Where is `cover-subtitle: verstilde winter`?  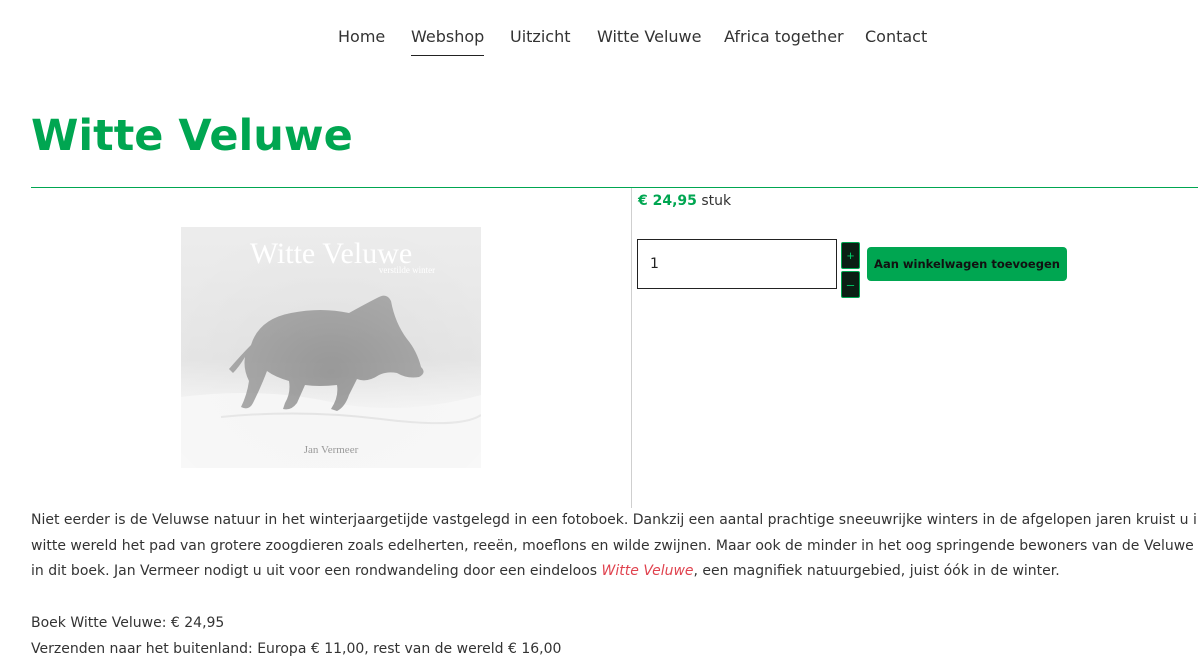
cover-subtitle: verstilde winter is located at coordinates (407, 270).